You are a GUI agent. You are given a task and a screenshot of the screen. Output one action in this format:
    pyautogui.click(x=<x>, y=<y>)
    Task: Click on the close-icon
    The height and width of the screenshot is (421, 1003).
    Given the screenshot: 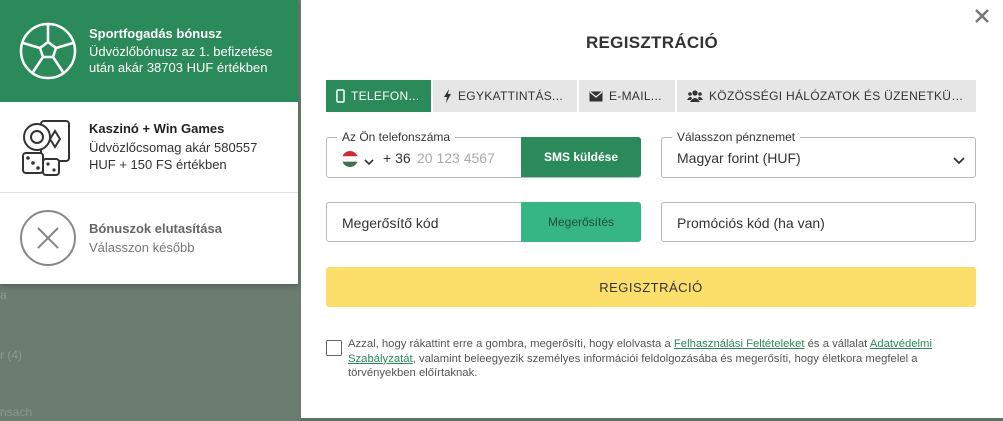 What is the action you would take?
    pyautogui.click(x=982, y=16)
    